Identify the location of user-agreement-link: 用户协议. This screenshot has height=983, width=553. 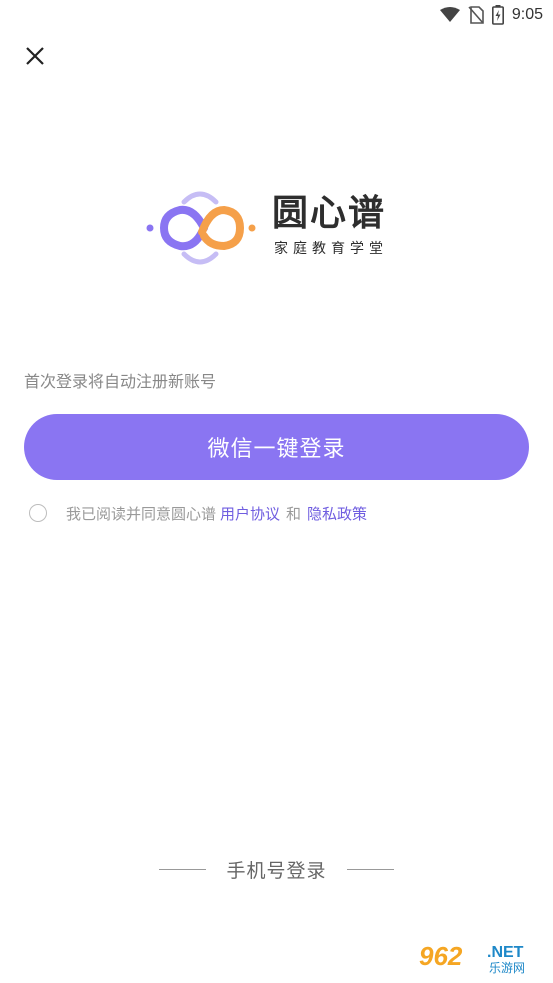
(250, 513).